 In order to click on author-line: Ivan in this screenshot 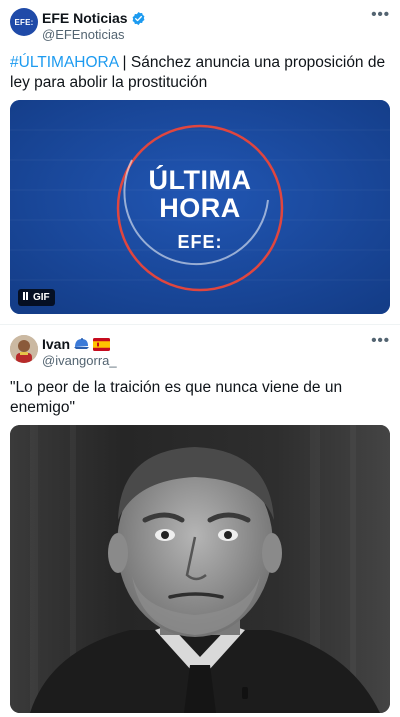, I will do `click(76, 344)`.